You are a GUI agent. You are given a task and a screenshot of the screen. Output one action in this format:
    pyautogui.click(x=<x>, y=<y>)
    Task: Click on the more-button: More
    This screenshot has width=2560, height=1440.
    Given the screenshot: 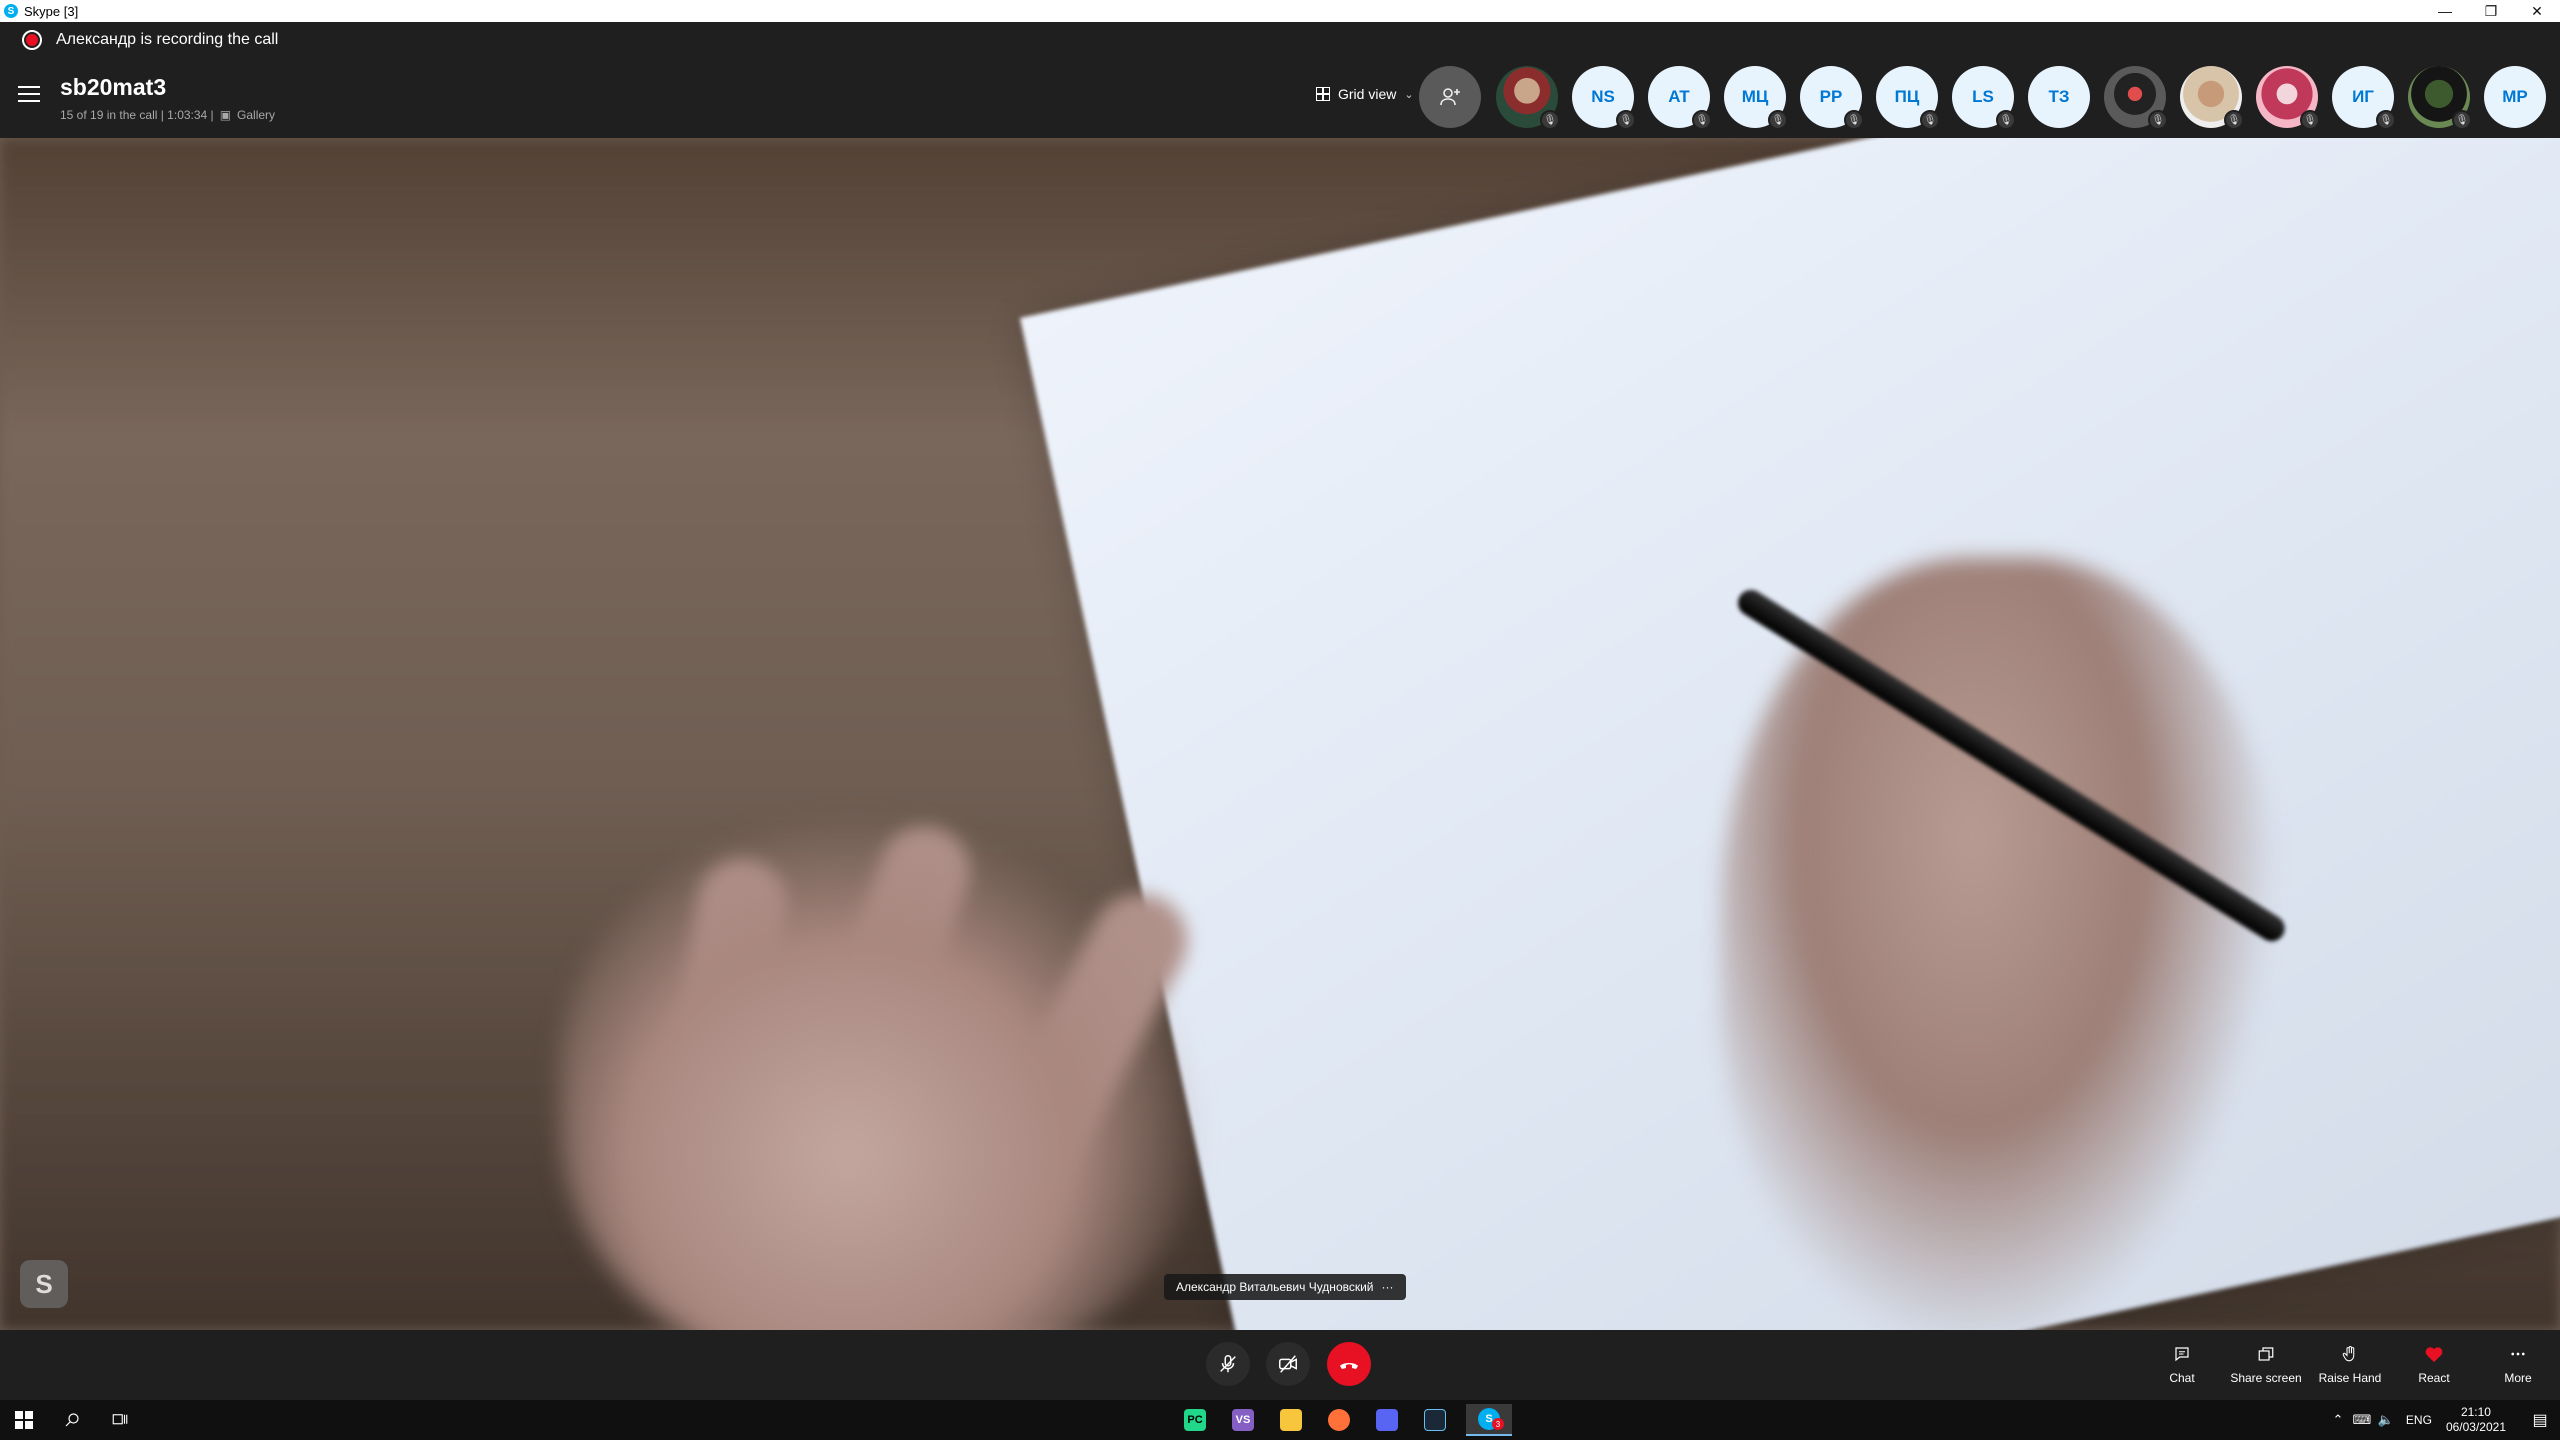 What is the action you would take?
    pyautogui.click(x=2518, y=1365)
    